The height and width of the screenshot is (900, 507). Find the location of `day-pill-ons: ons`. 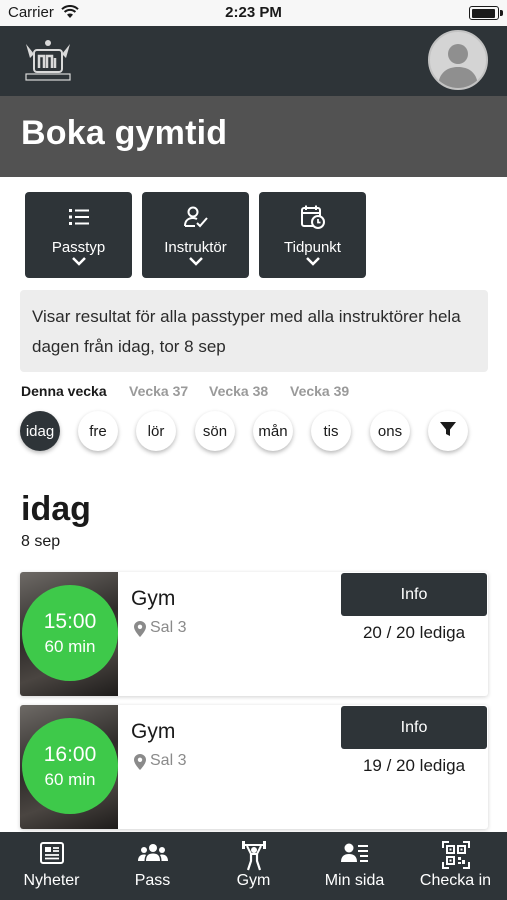

day-pill-ons: ons is located at coordinates (390, 431).